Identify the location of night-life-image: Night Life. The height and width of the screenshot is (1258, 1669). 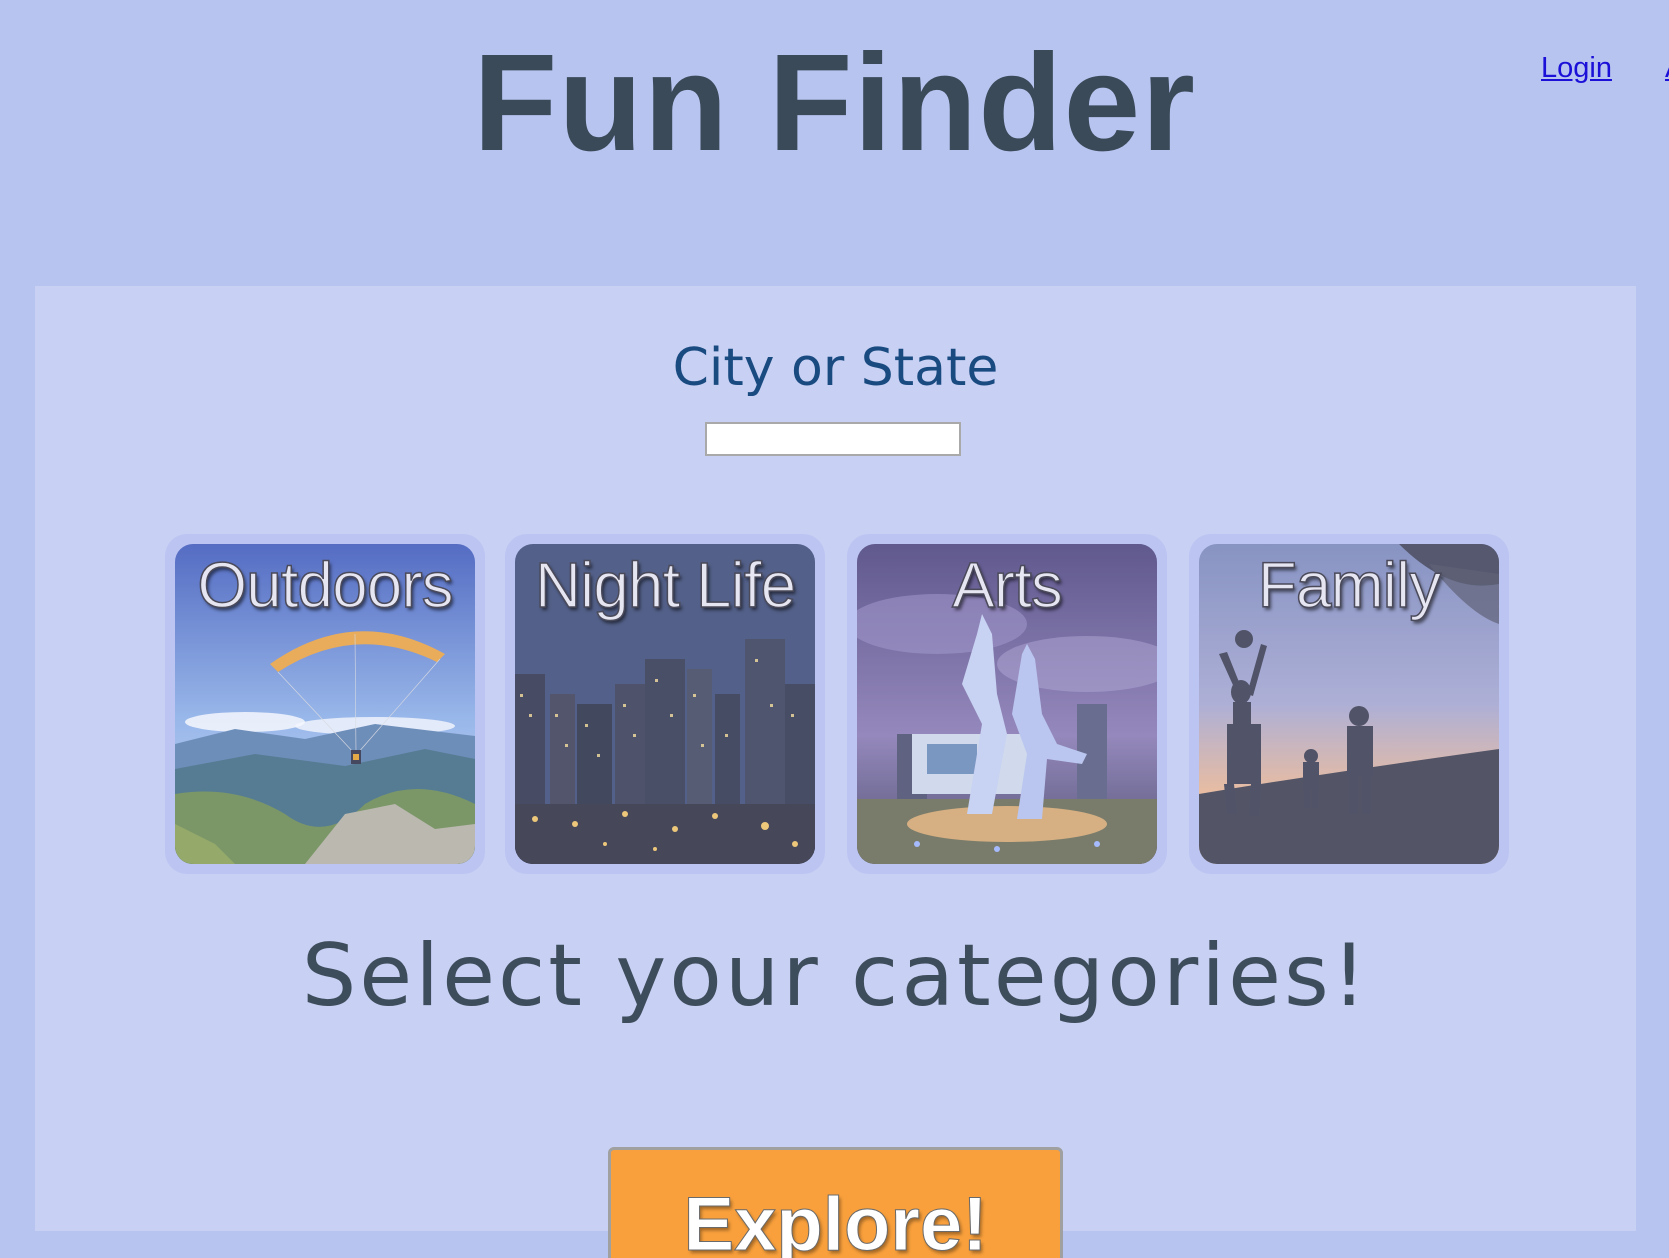
(665, 704).